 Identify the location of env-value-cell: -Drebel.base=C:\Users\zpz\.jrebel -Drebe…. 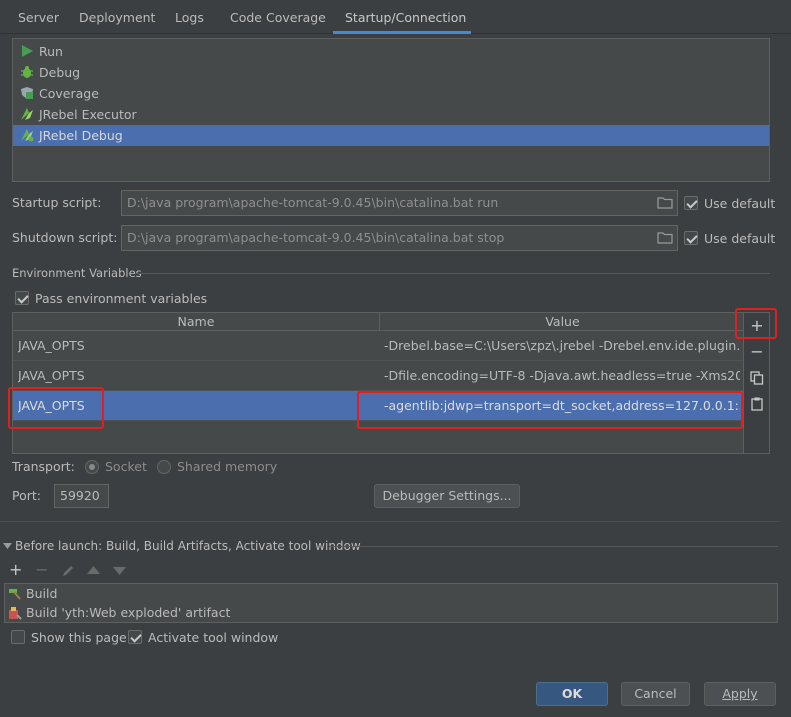
(562, 346).